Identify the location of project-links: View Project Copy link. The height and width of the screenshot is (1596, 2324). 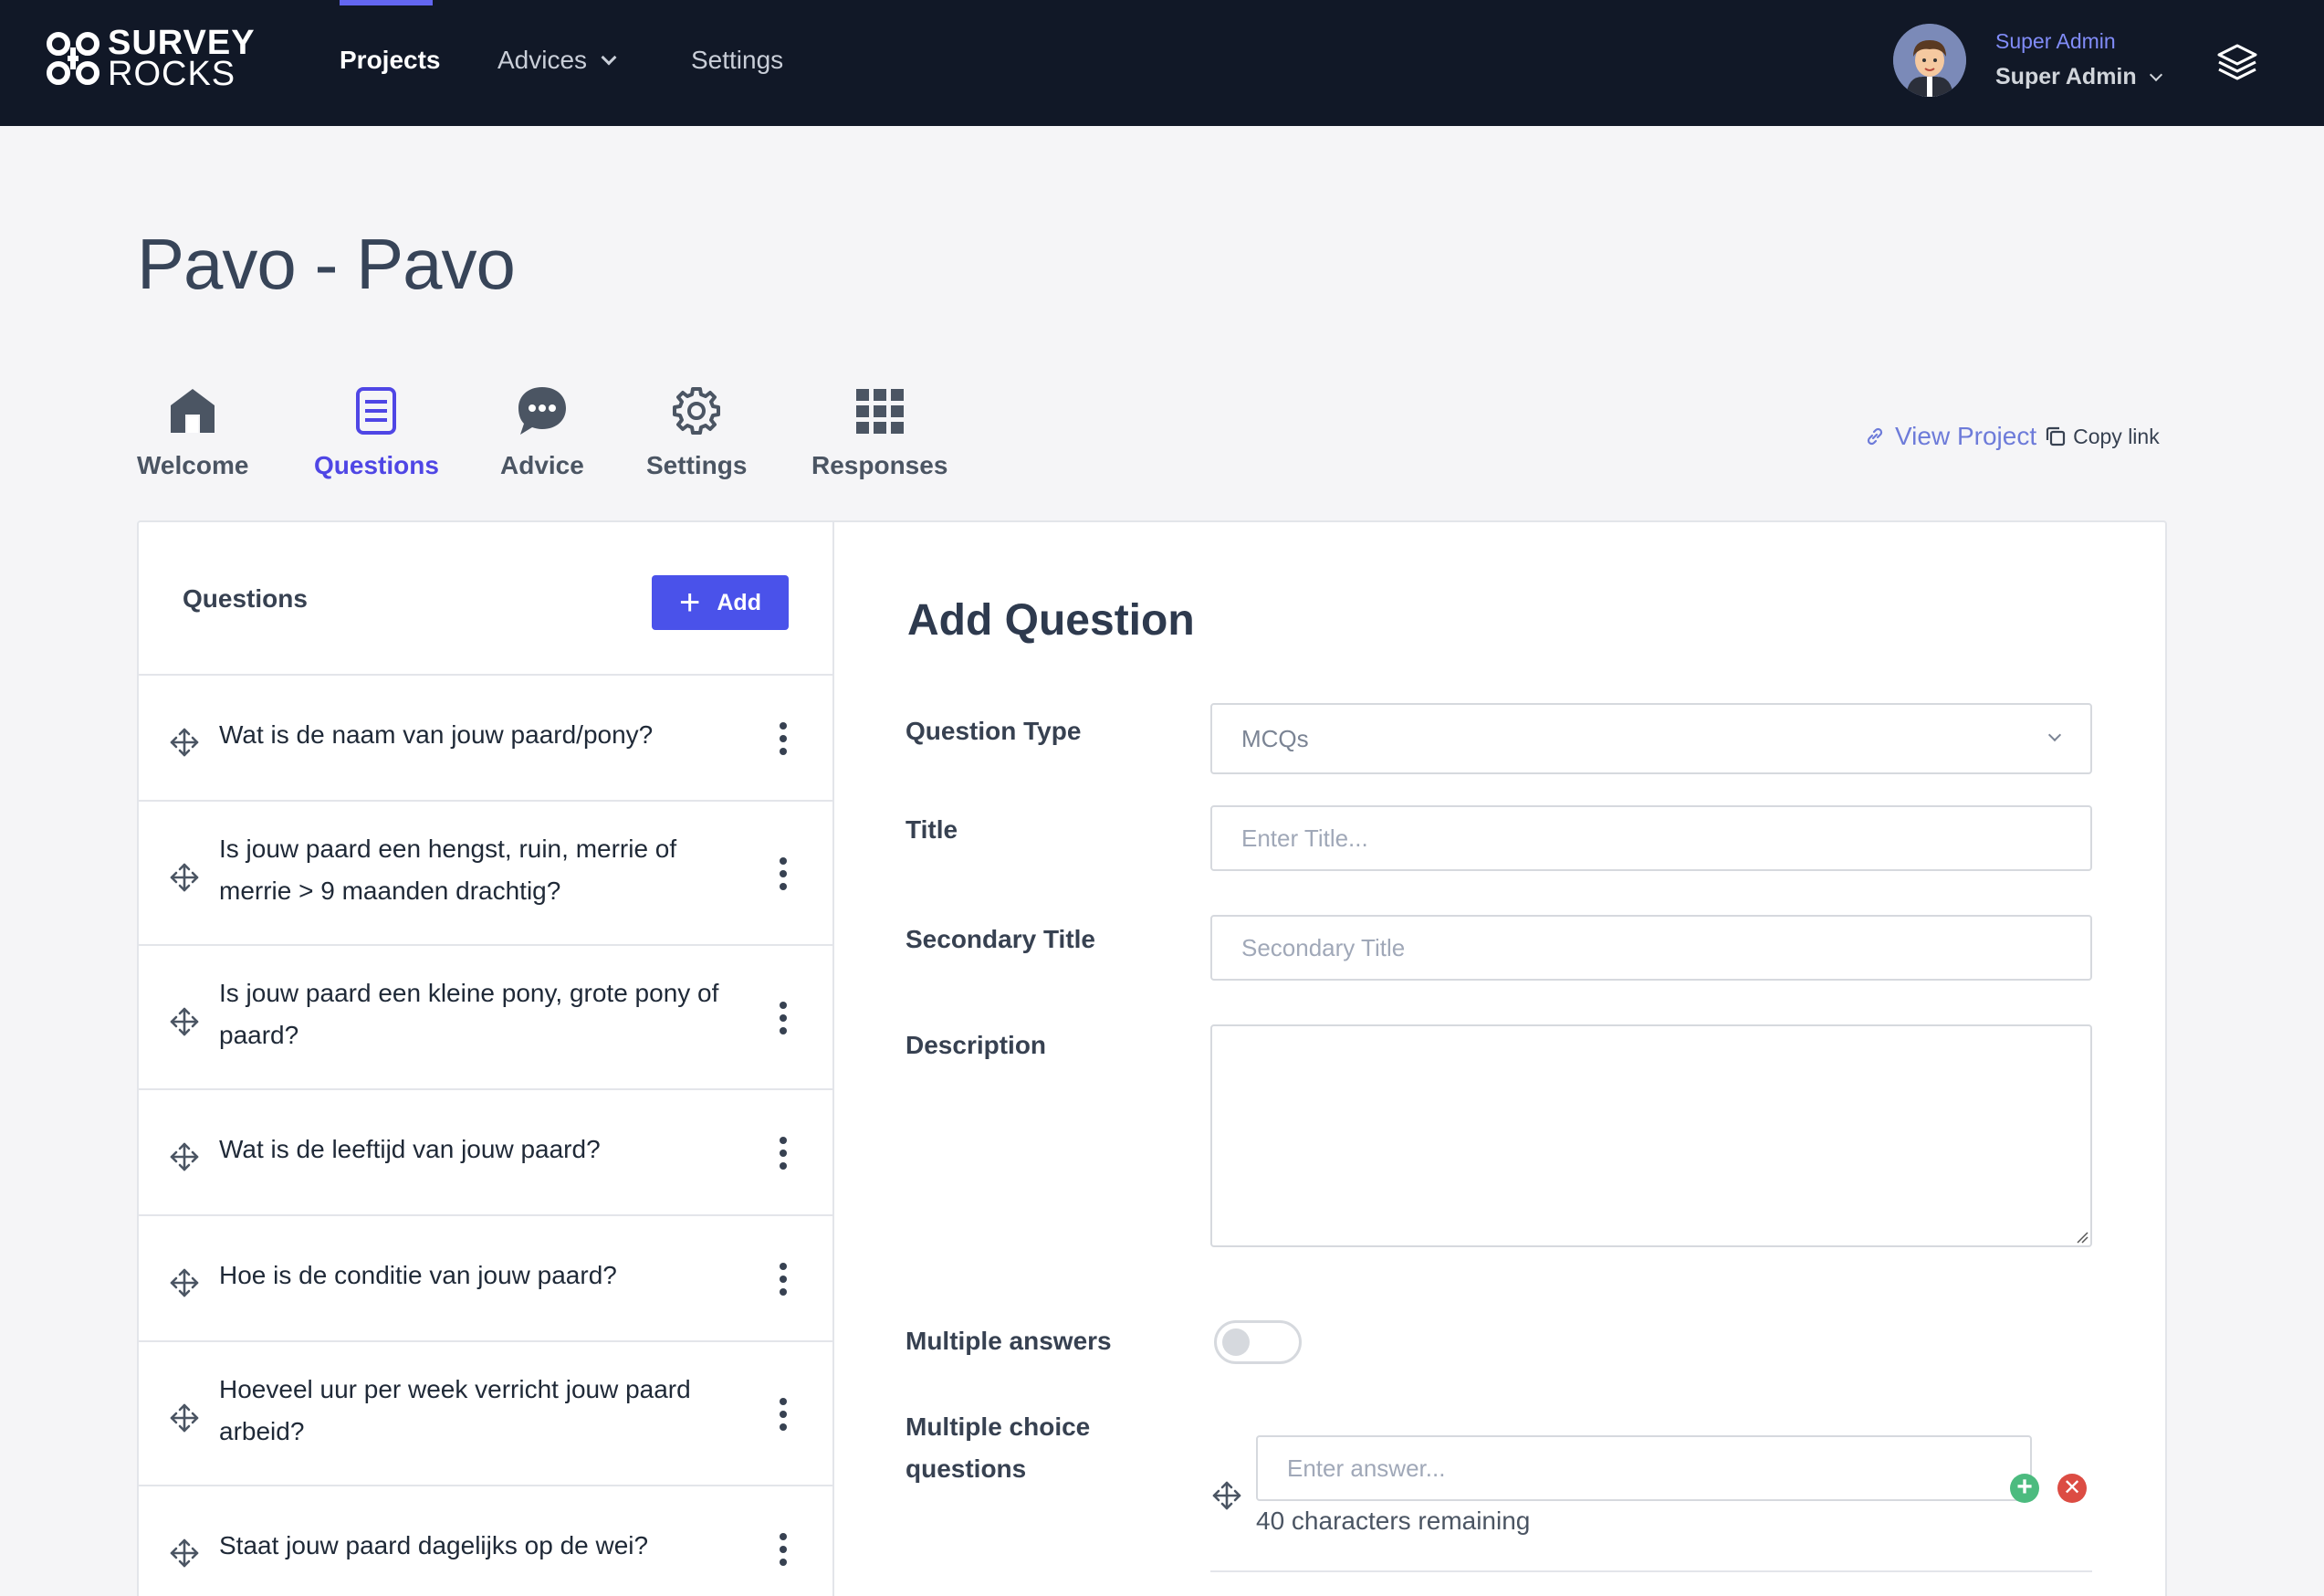
(2012, 436).